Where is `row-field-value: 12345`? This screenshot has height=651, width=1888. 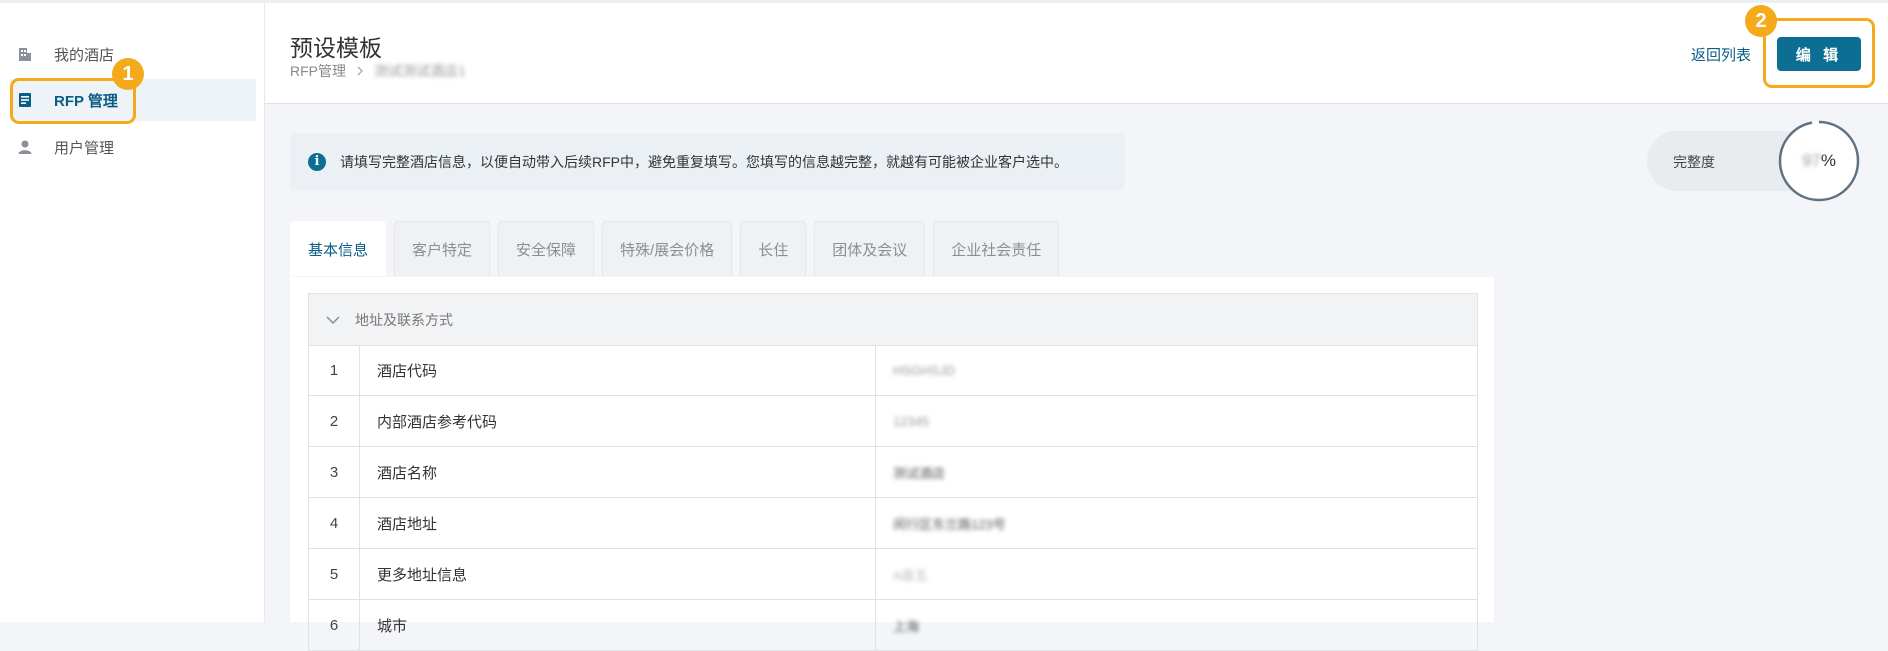 row-field-value: 12345 is located at coordinates (911, 421).